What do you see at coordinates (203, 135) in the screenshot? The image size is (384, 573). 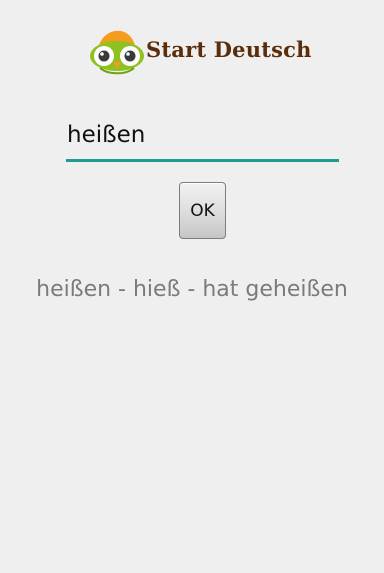 I see `verb-search-input` at bounding box center [203, 135].